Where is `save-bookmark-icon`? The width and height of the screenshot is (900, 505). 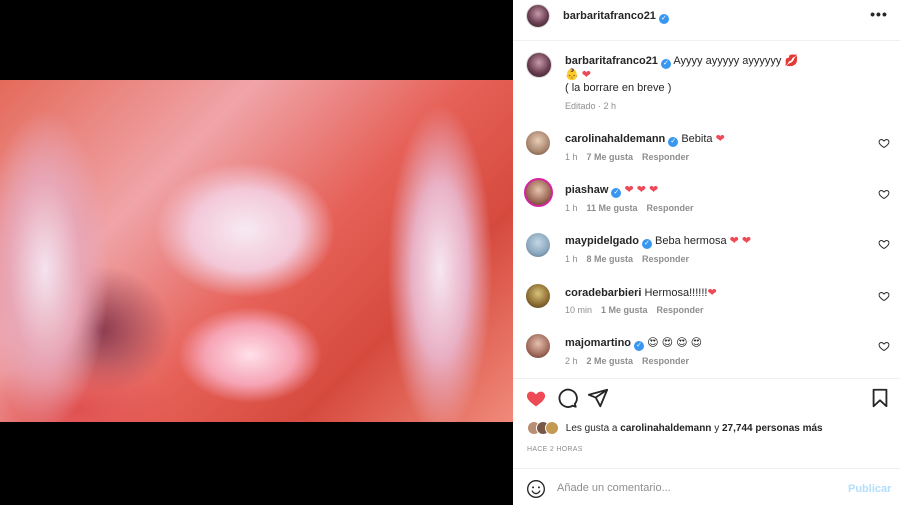
save-bookmark-icon is located at coordinates (880, 398).